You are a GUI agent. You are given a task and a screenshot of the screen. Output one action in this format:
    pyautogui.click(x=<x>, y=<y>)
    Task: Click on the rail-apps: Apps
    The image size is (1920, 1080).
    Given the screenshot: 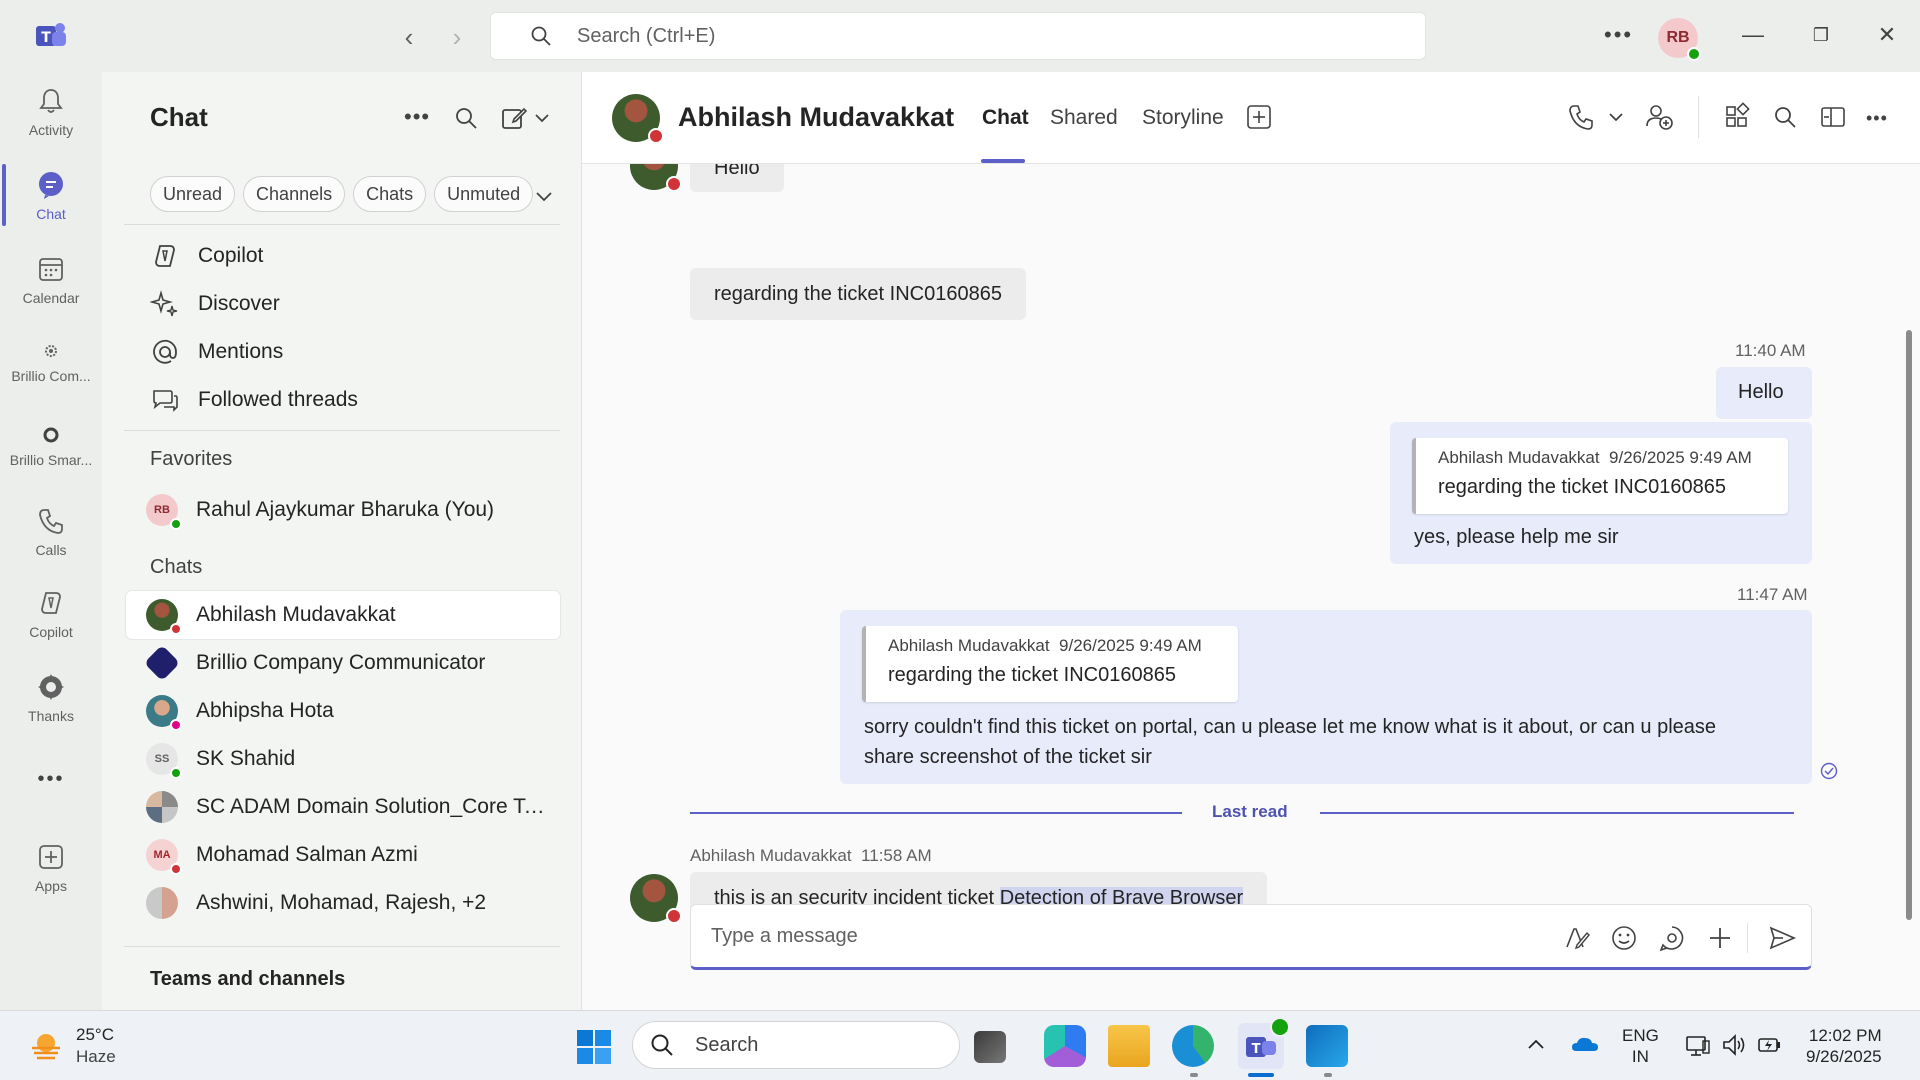 What is the action you would take?
    pyautogui.click(x=51, y=868)
    